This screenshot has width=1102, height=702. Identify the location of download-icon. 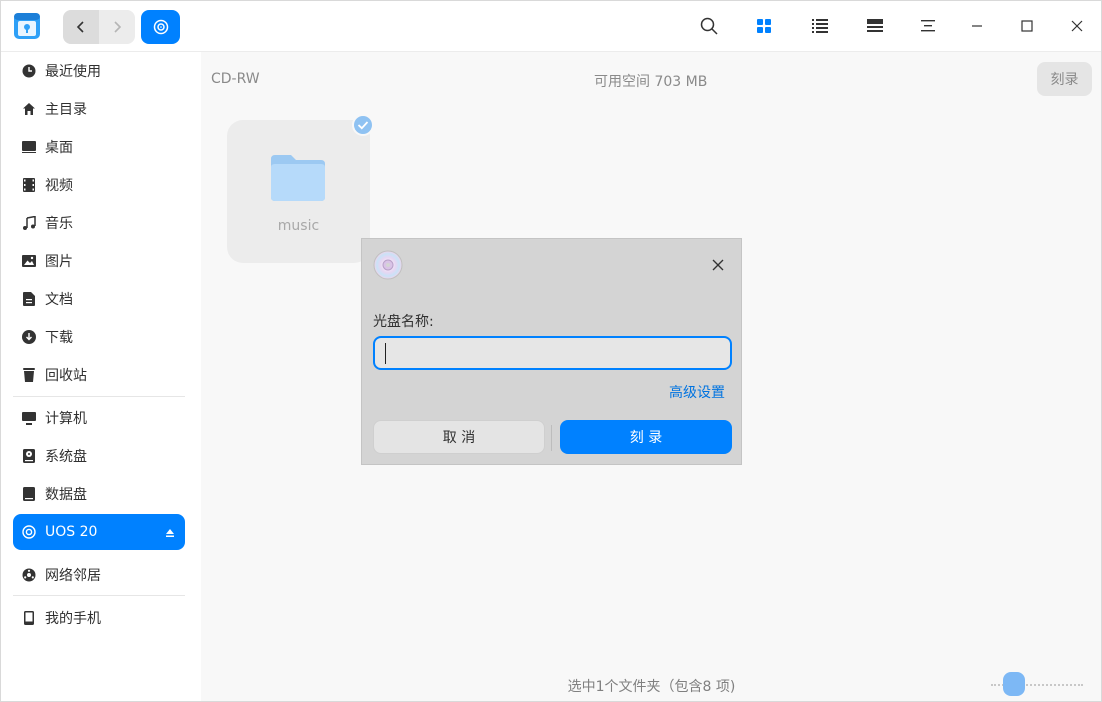
(29, 337).